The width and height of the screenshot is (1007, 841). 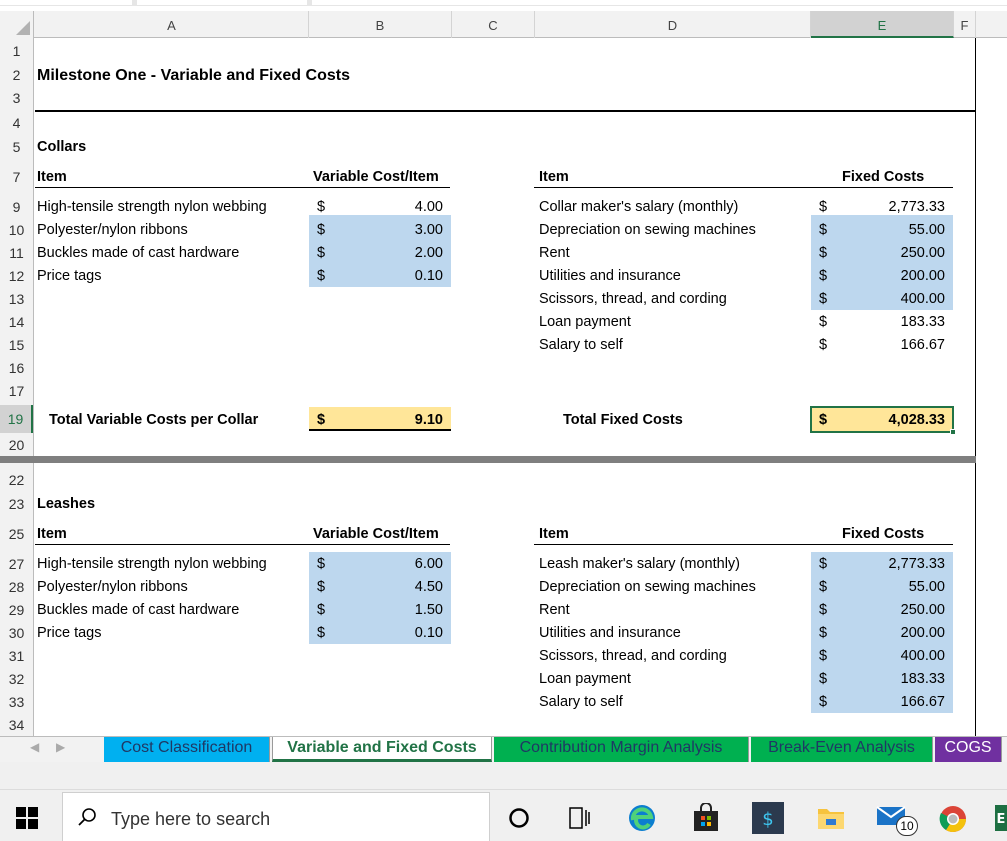 I want to click on row-header: 20, so click(x=16, y=445).